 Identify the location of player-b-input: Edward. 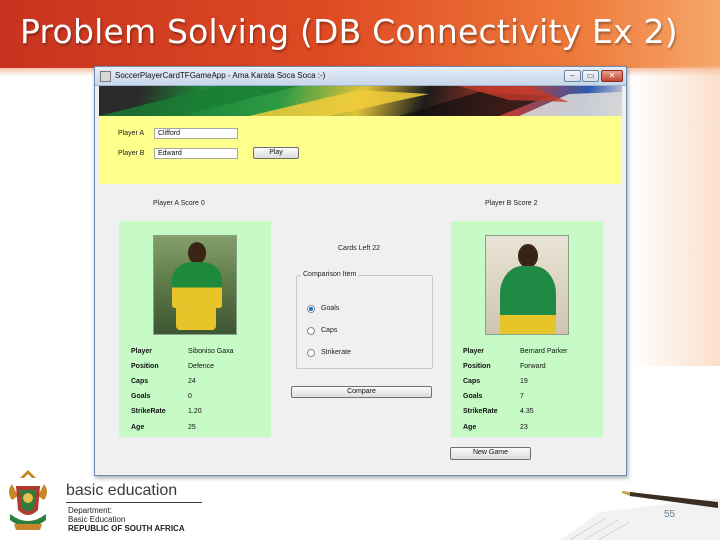
(196, 153).